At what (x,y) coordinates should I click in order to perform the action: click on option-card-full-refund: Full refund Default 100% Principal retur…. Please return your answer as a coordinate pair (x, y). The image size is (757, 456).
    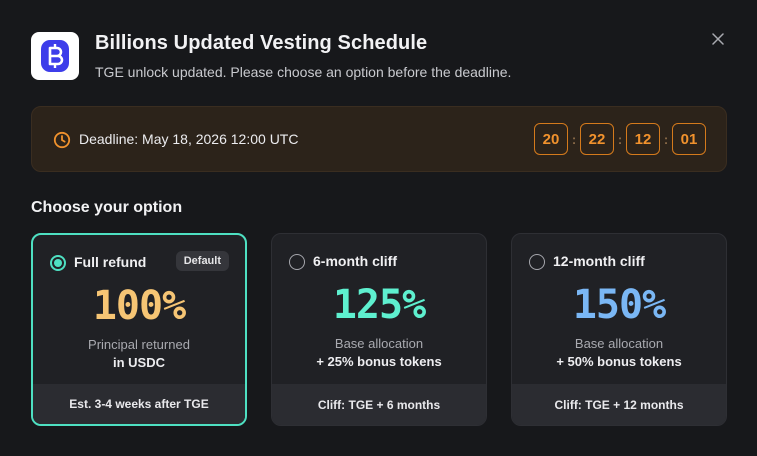
    Looking at the image, I should click on (139, 329).